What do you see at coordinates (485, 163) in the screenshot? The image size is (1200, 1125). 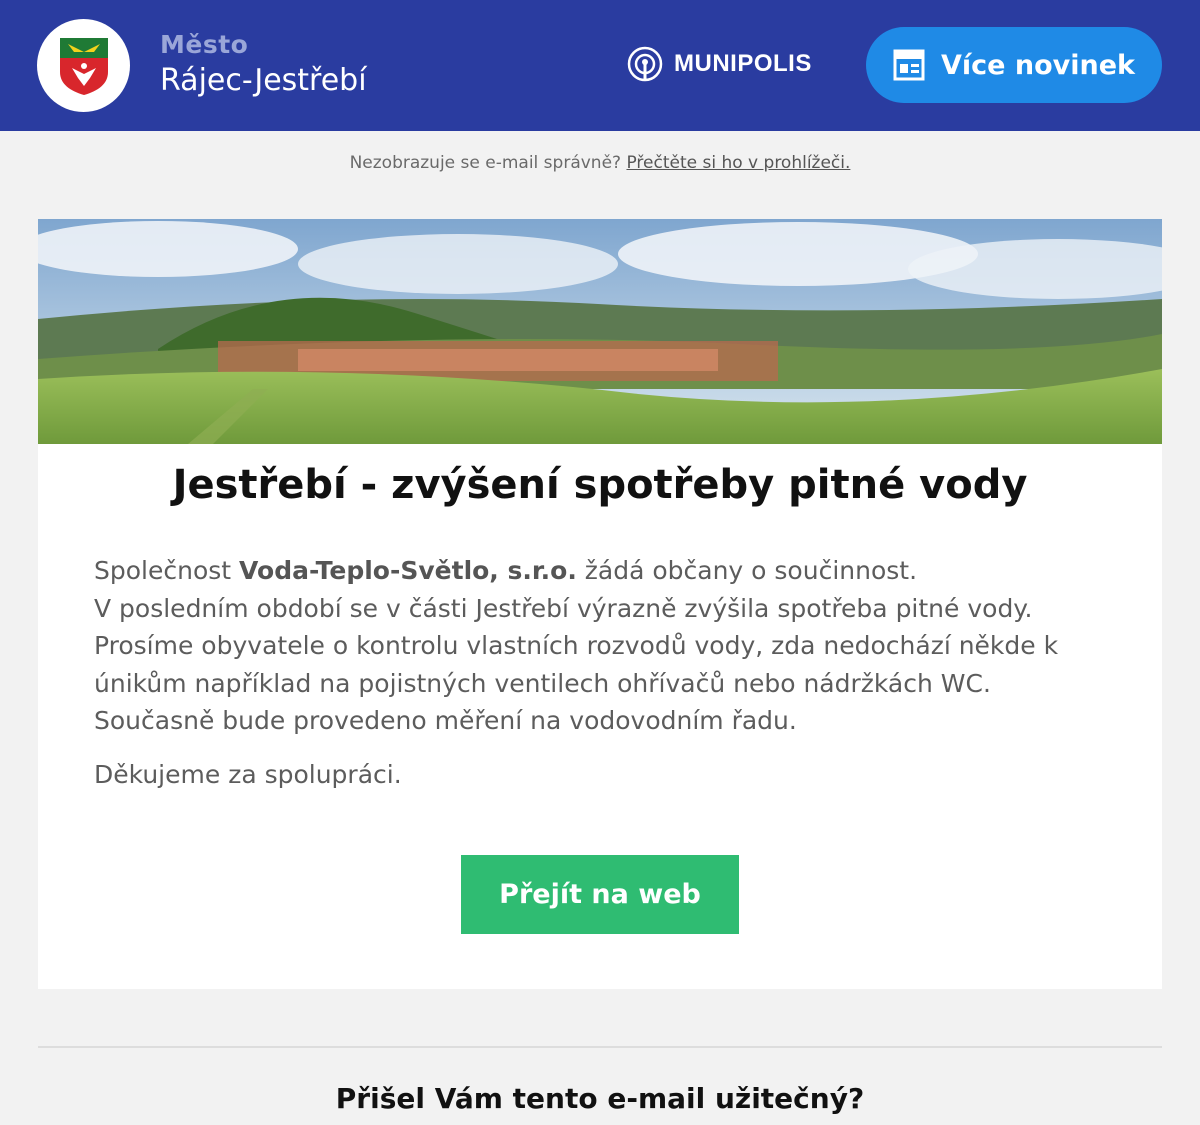 I see `notice-text: Nezobrazuje se e-mail správně?` at bounding box center [485, 163].